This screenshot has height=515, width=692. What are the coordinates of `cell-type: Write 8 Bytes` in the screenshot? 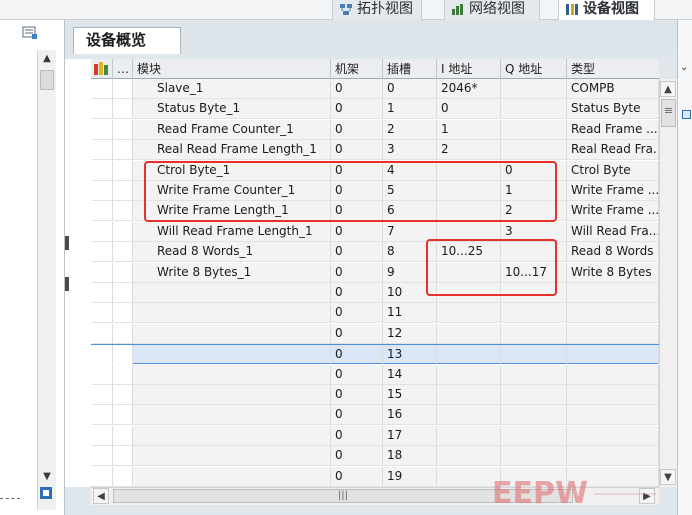 It's located at (613, 272).